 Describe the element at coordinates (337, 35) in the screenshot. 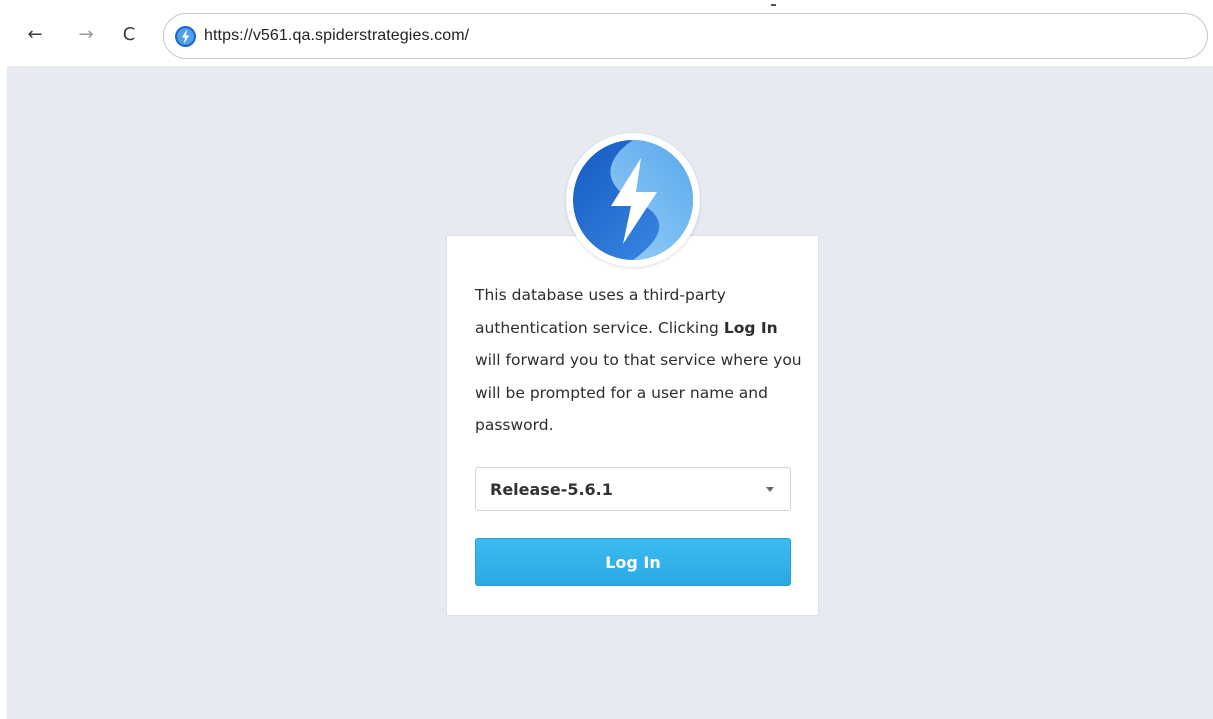

I see `url-text: https://v561.qa.spiderstrategies.com/` at that location.